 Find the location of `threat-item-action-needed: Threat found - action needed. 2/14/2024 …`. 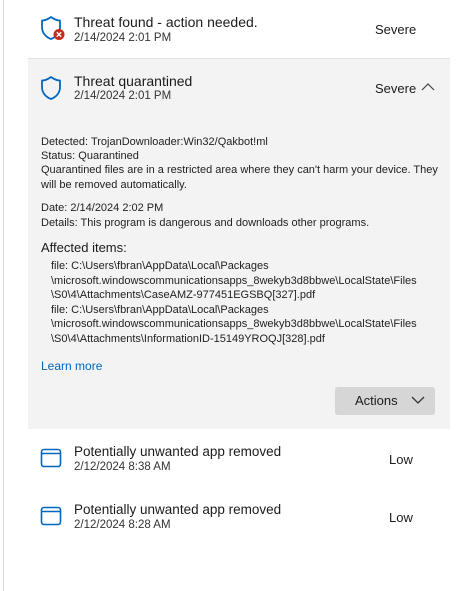

threat-item-action-needed: Threat found - action needed. 2/14/2024 … is located at coordinates (239, 28).